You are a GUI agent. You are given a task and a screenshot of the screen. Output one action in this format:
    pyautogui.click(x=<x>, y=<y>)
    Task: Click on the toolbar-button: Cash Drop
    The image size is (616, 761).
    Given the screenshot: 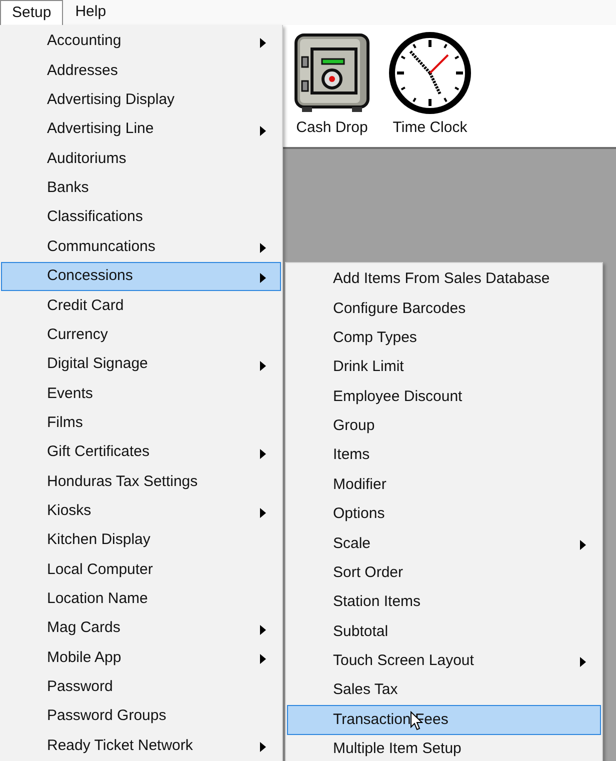 What is the action you would take?
    pyautogui.click(x=332, y=85)
    